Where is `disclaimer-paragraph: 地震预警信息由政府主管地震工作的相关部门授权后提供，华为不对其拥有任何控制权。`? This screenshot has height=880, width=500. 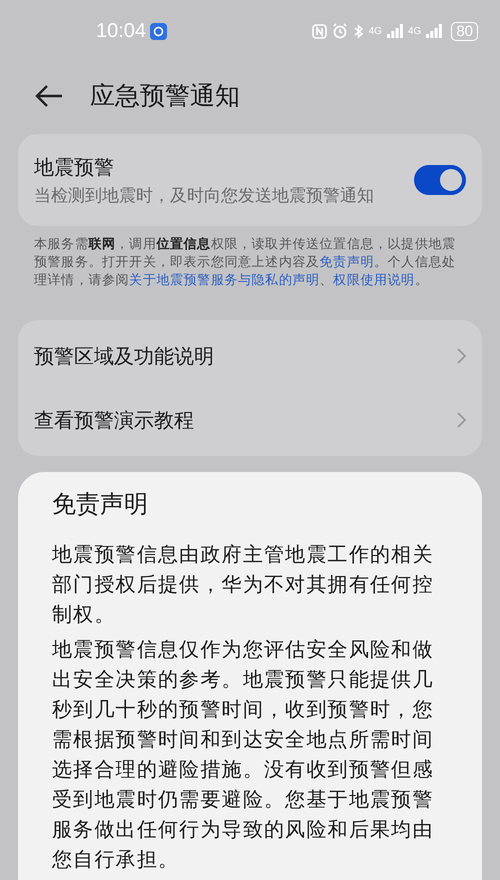
disclaimer-paragraph: 地震预警信息由政府主管地震工作的相关部门授权后提供，华为不对其拥有任何控制权。 is located at coordinates (243, 584).